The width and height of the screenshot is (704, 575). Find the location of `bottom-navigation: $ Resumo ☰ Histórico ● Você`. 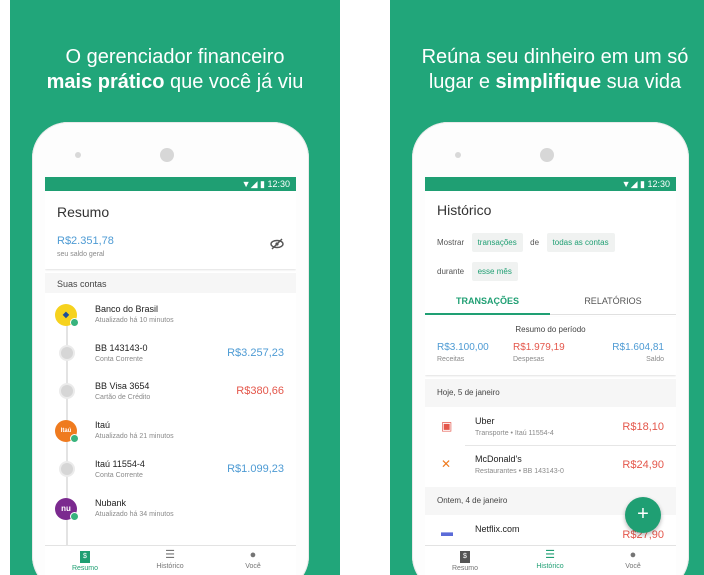

bottom-navigation: $ Resumo ☰ Histórico ● Você is located at coordinates (170, 560).